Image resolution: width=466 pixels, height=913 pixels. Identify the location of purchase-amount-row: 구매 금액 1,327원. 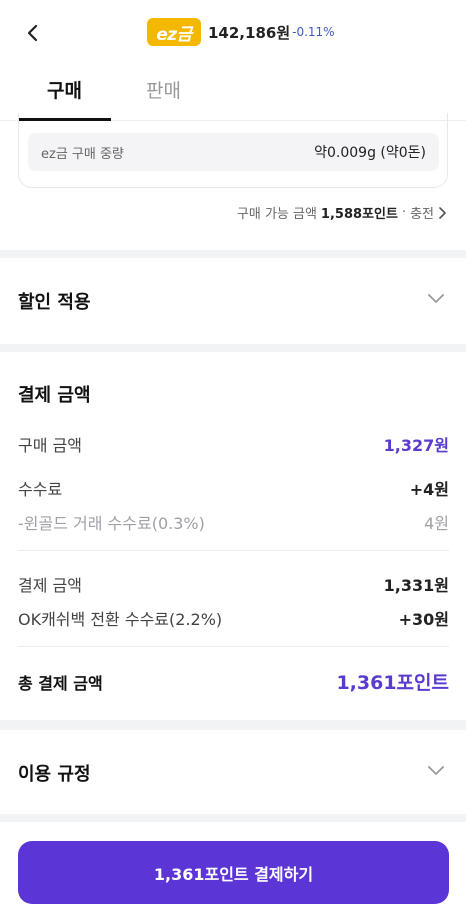
(233, 444).